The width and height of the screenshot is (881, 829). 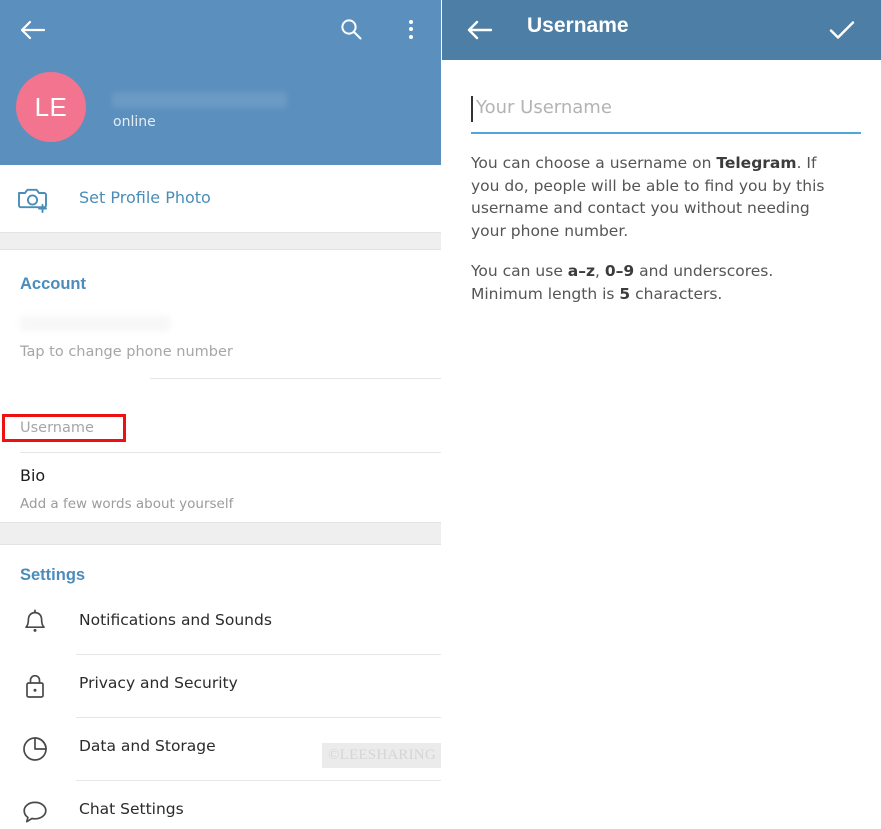 I want to click on lock-icon, so click(x=35, y=686).